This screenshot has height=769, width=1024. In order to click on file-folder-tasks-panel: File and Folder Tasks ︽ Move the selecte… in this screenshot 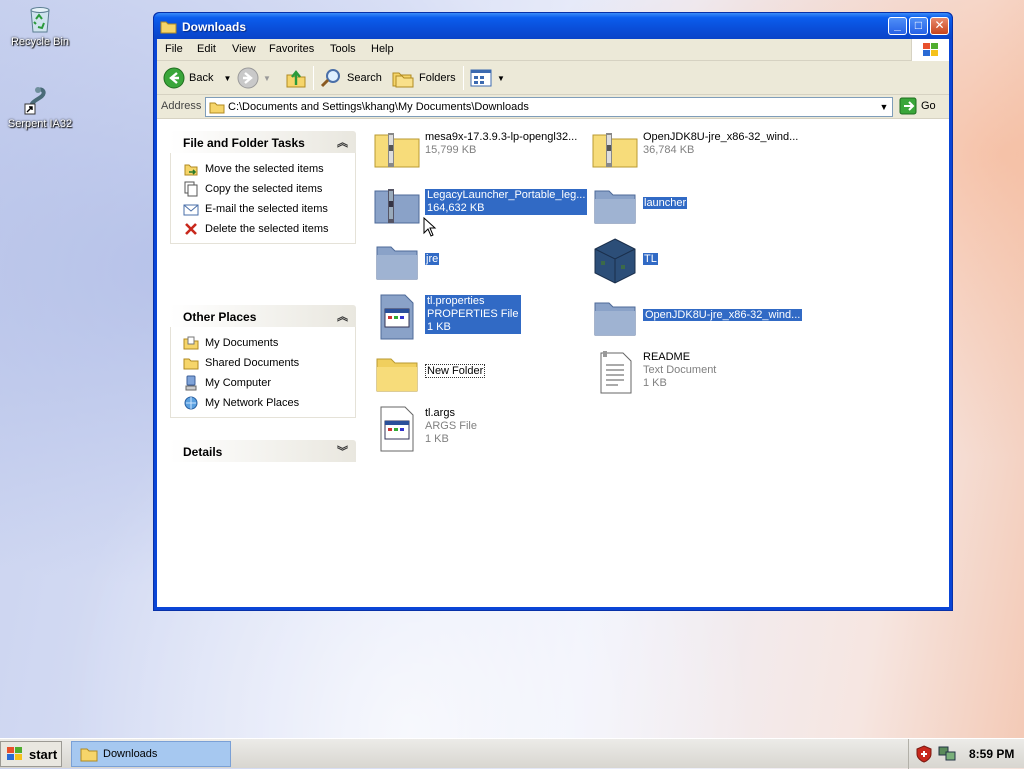, I will do `click(263, 187)`.